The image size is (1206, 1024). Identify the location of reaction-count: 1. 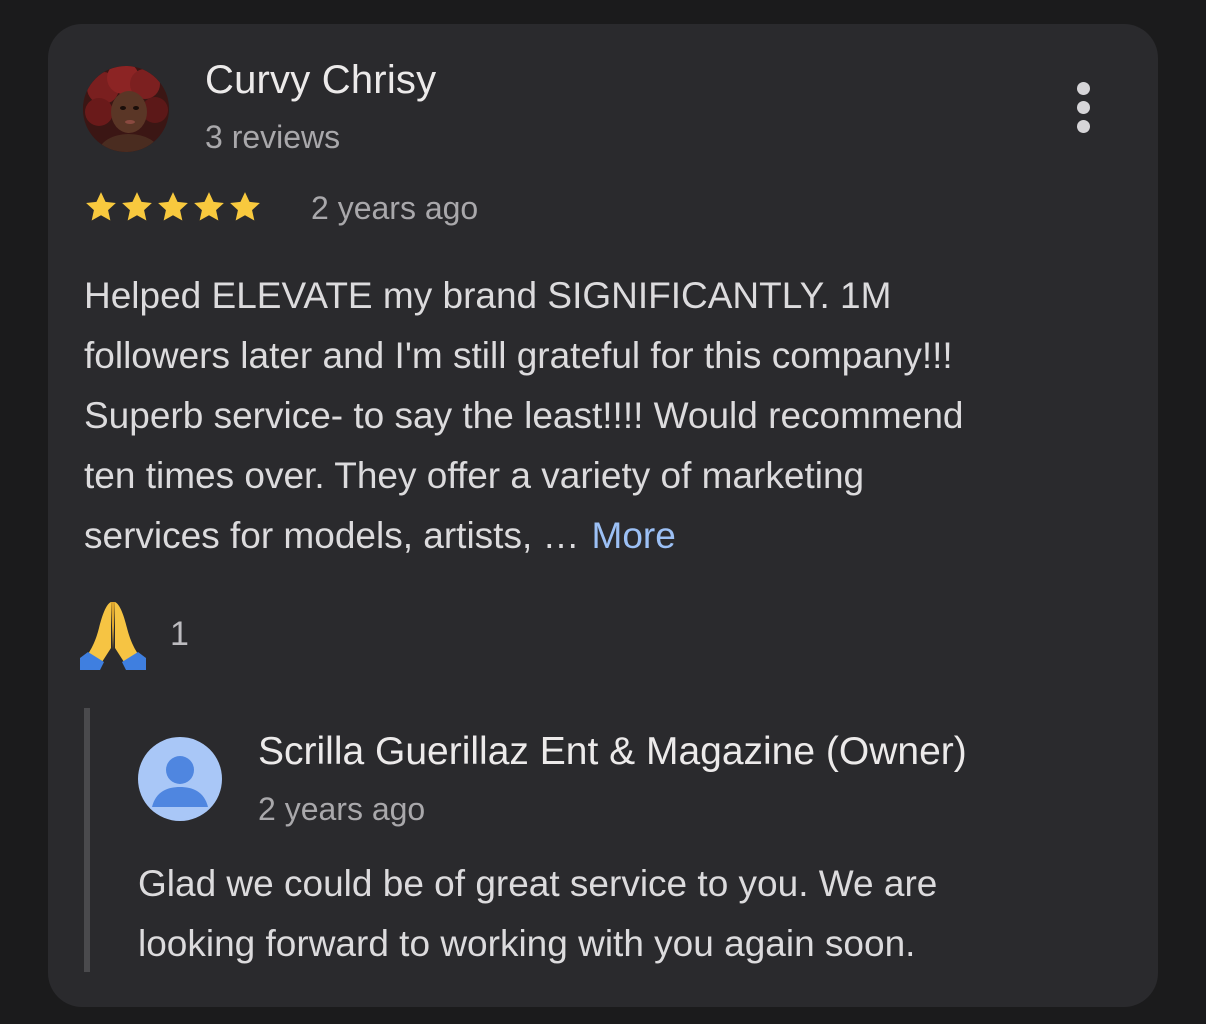
(179, 633).